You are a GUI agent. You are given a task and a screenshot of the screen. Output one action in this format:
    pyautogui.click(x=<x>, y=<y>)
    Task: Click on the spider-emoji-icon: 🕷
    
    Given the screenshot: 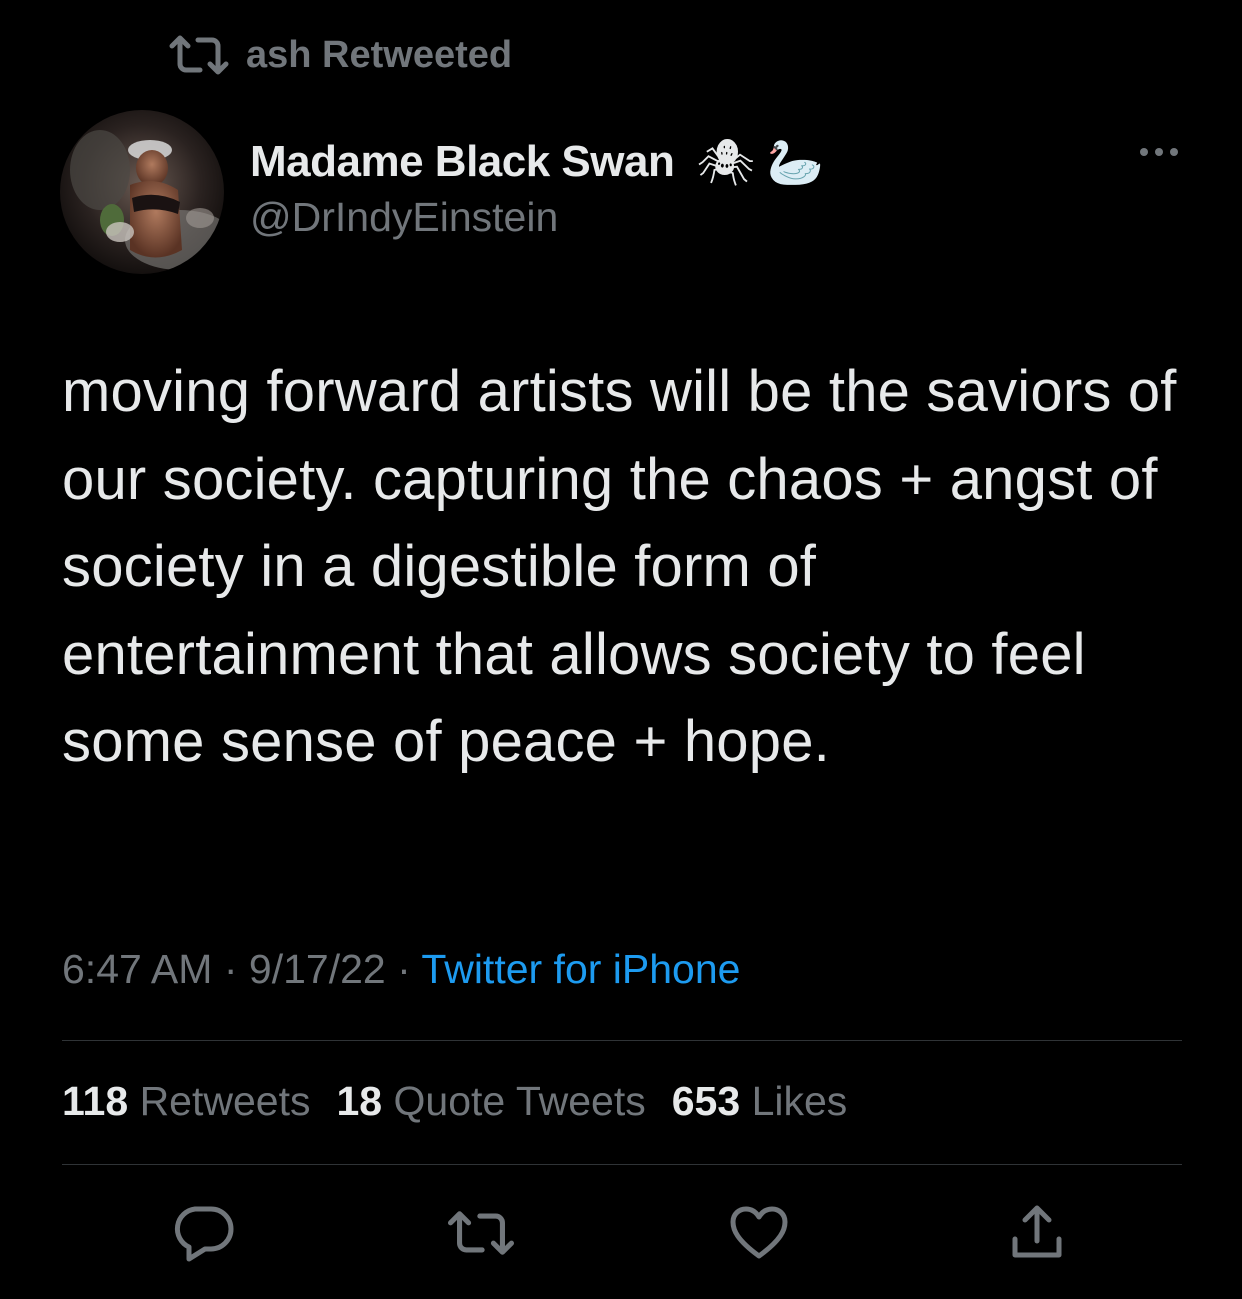 What is the action you would take?
    pyautogui.click(x=725, y=162)
    